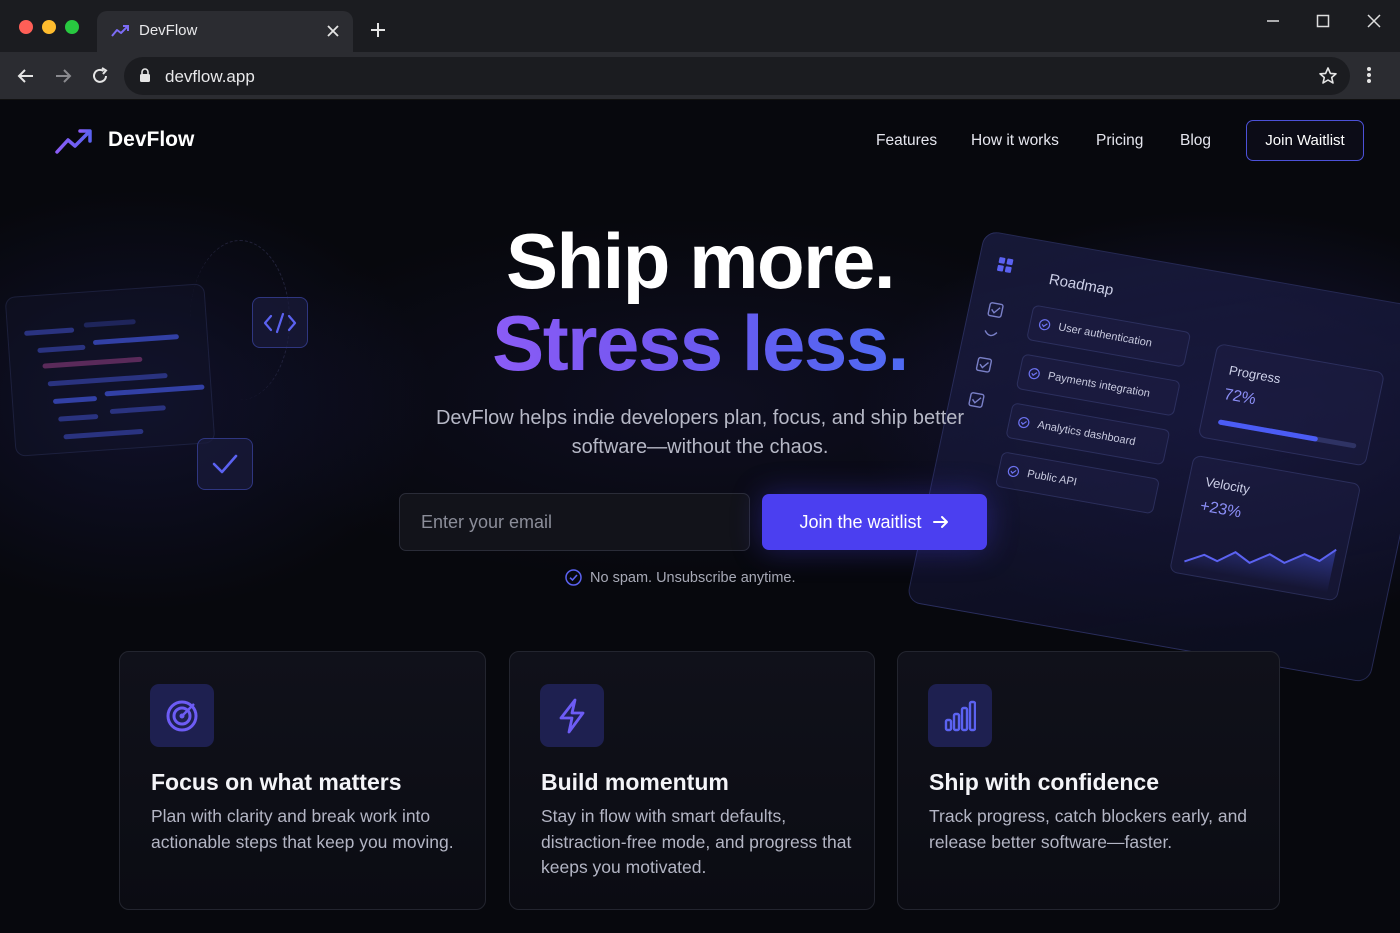 The width and height of the screenshot is (1400, 933). I want to click on hero-headline-primary: Ship more., so click(700, 261).